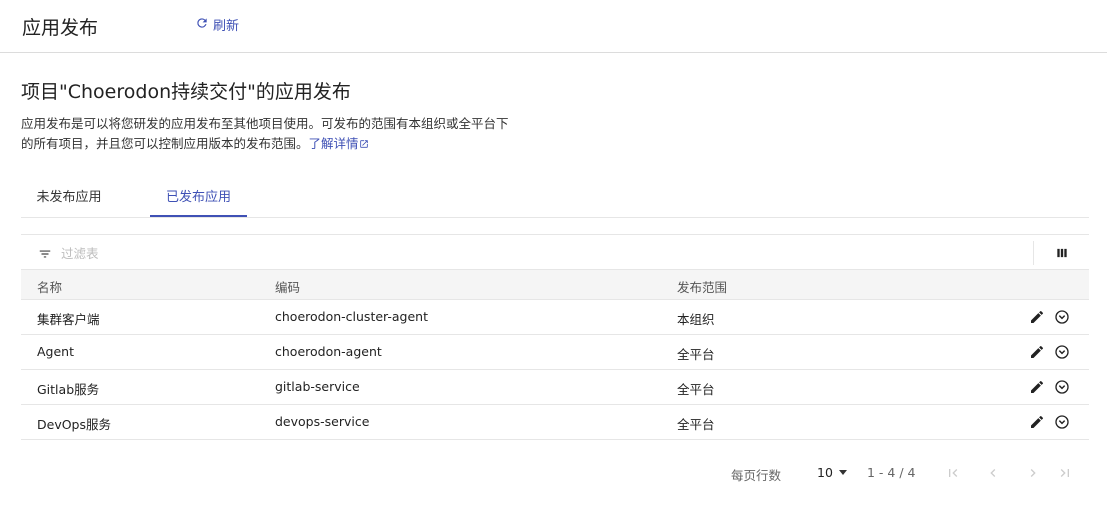 This screenshot has width=1107, height=513. Describe the element at coordinates (351, 316) in the screenshot. I see `app-code: choerodon-cluster-agent` at that location.